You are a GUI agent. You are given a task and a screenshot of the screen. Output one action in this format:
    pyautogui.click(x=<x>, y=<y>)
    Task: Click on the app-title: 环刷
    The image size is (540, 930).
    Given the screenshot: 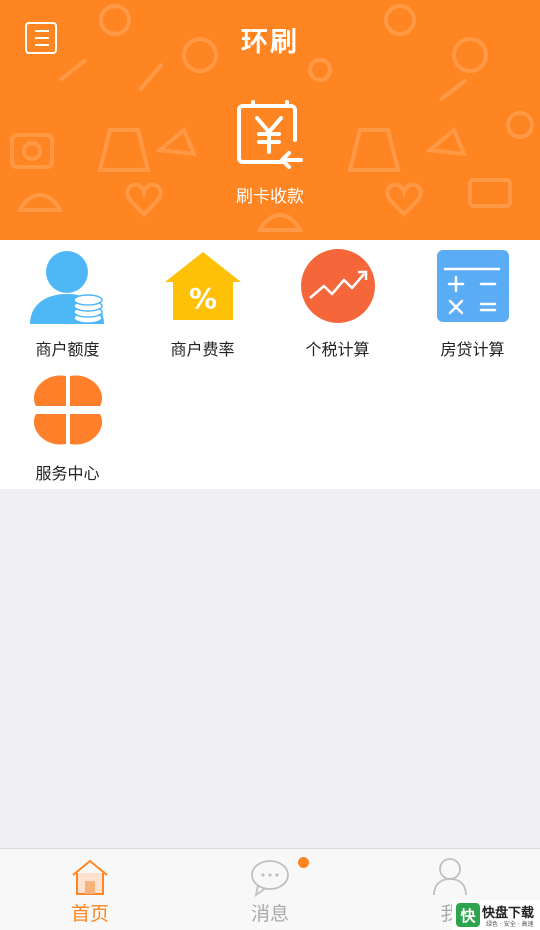 What is the action you would take?
    pyautogui.click(x=270, y=42)
    